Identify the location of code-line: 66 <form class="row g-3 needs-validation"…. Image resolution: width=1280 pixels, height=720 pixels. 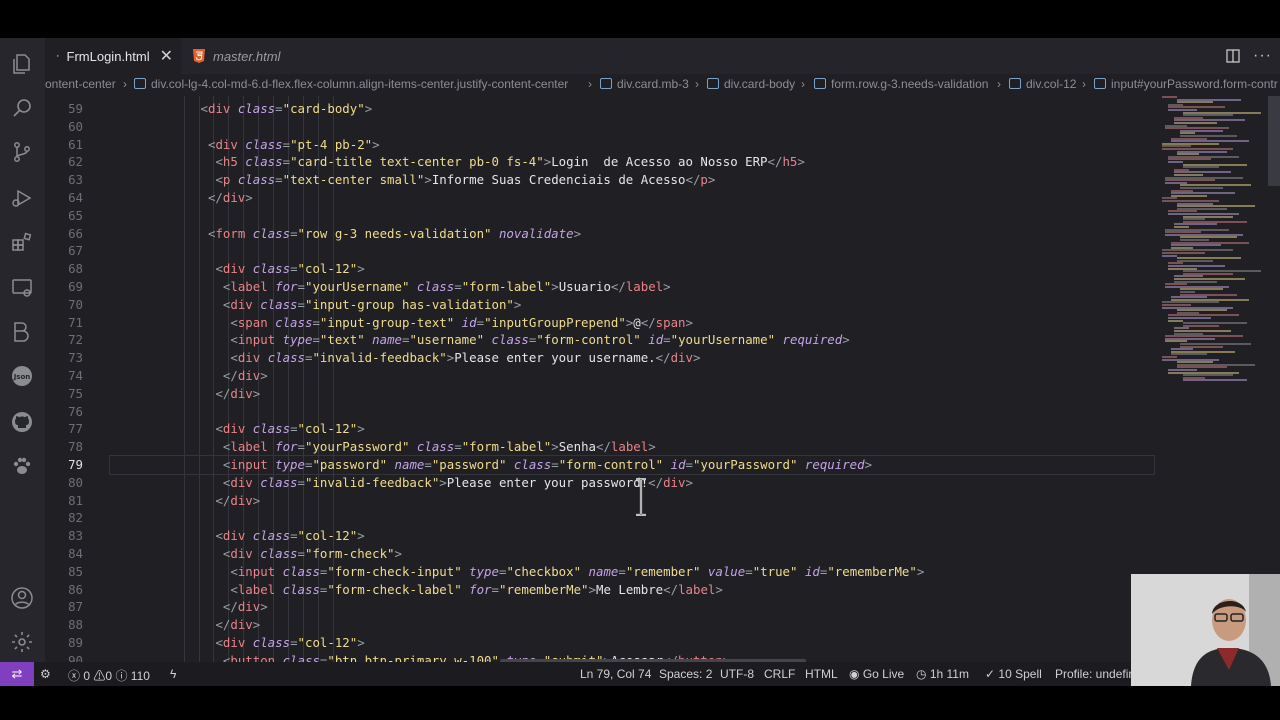
(600, 234).